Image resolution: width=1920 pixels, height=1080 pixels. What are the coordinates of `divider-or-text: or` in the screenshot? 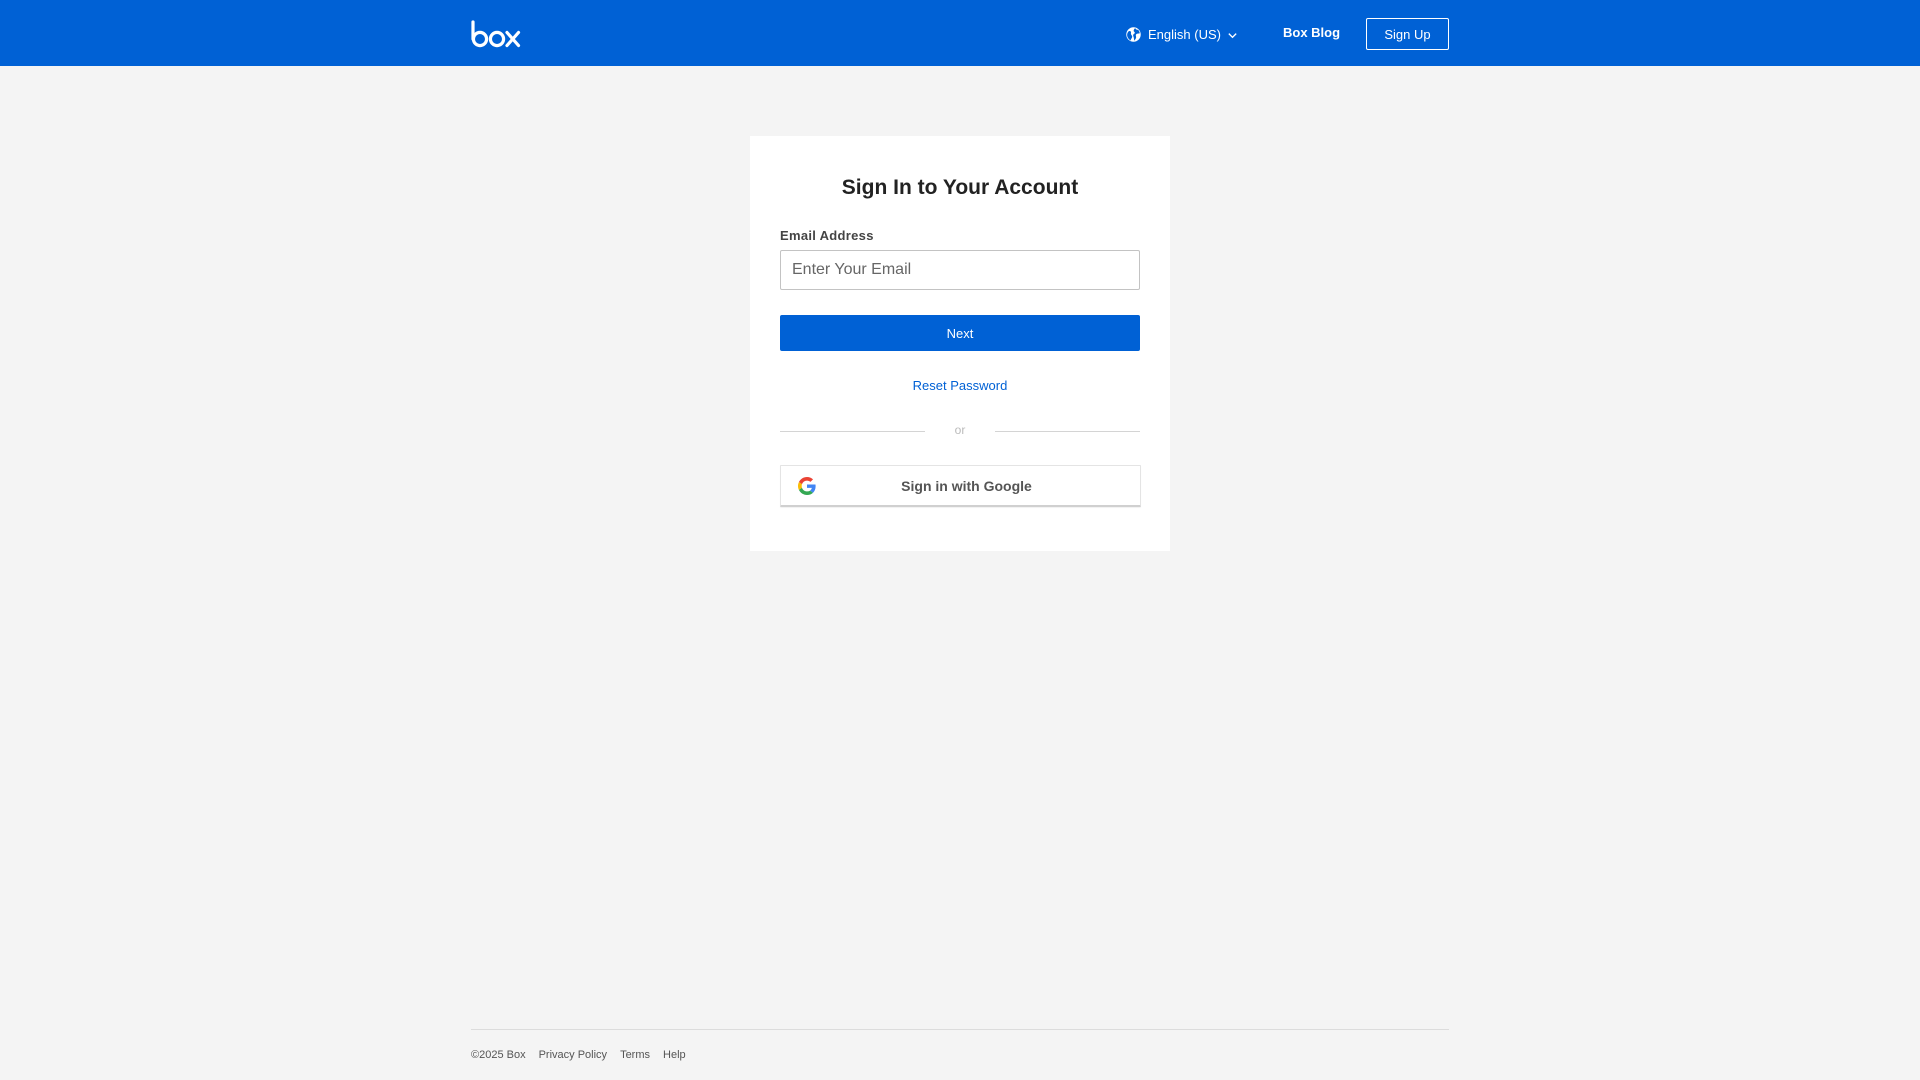 It's located at (960, 430).